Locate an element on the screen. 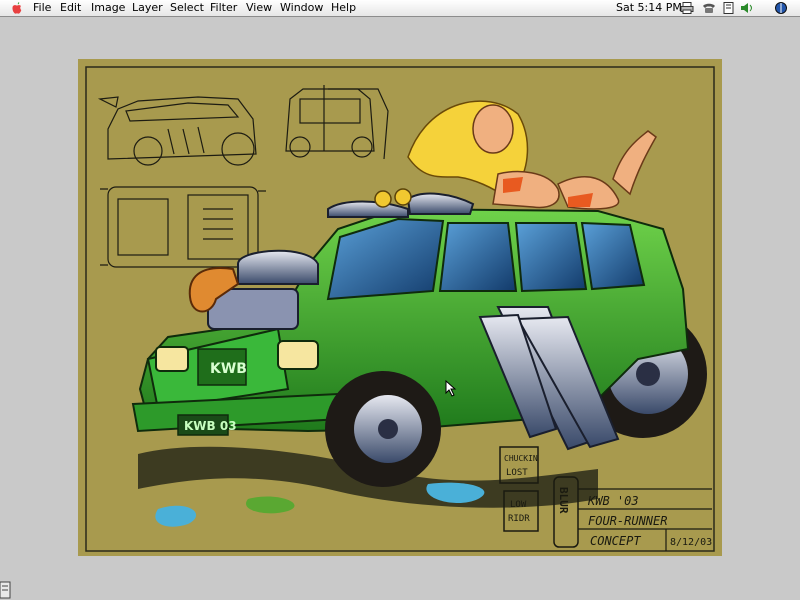 The width and height of the screenshot is (800, 600). menu-layer: Layer is located at coordinates (147, 8).